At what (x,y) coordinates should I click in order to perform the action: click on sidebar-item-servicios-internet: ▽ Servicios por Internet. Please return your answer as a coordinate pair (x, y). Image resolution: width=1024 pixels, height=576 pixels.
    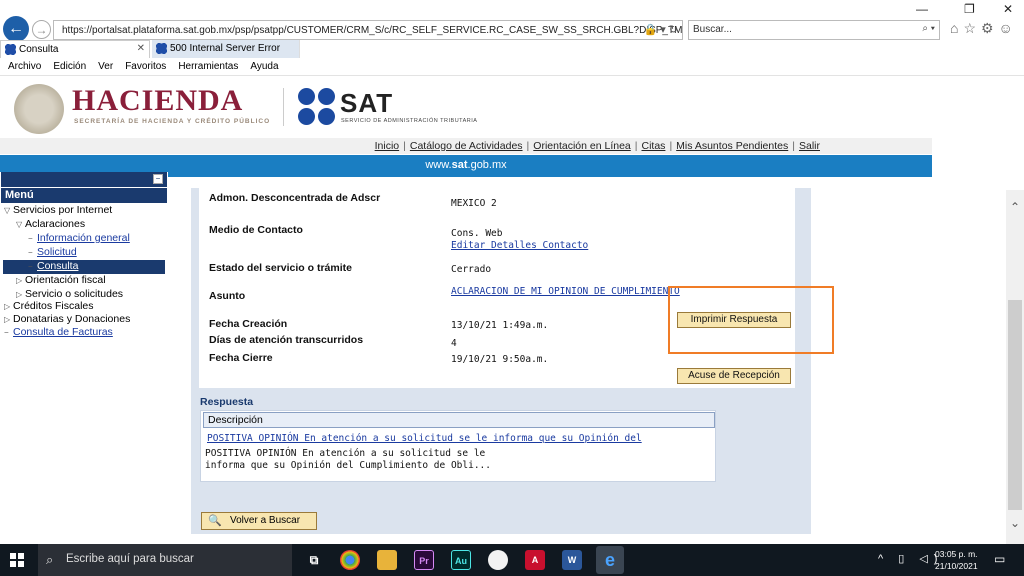
    Looking at the image, I should click on (58, 211).